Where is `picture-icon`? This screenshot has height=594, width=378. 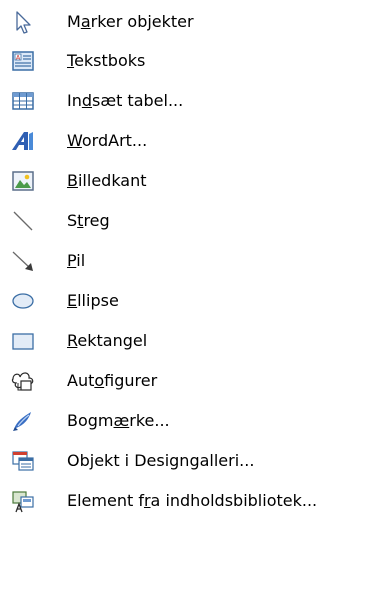 picture-icon is located at coordinates (23, 181).